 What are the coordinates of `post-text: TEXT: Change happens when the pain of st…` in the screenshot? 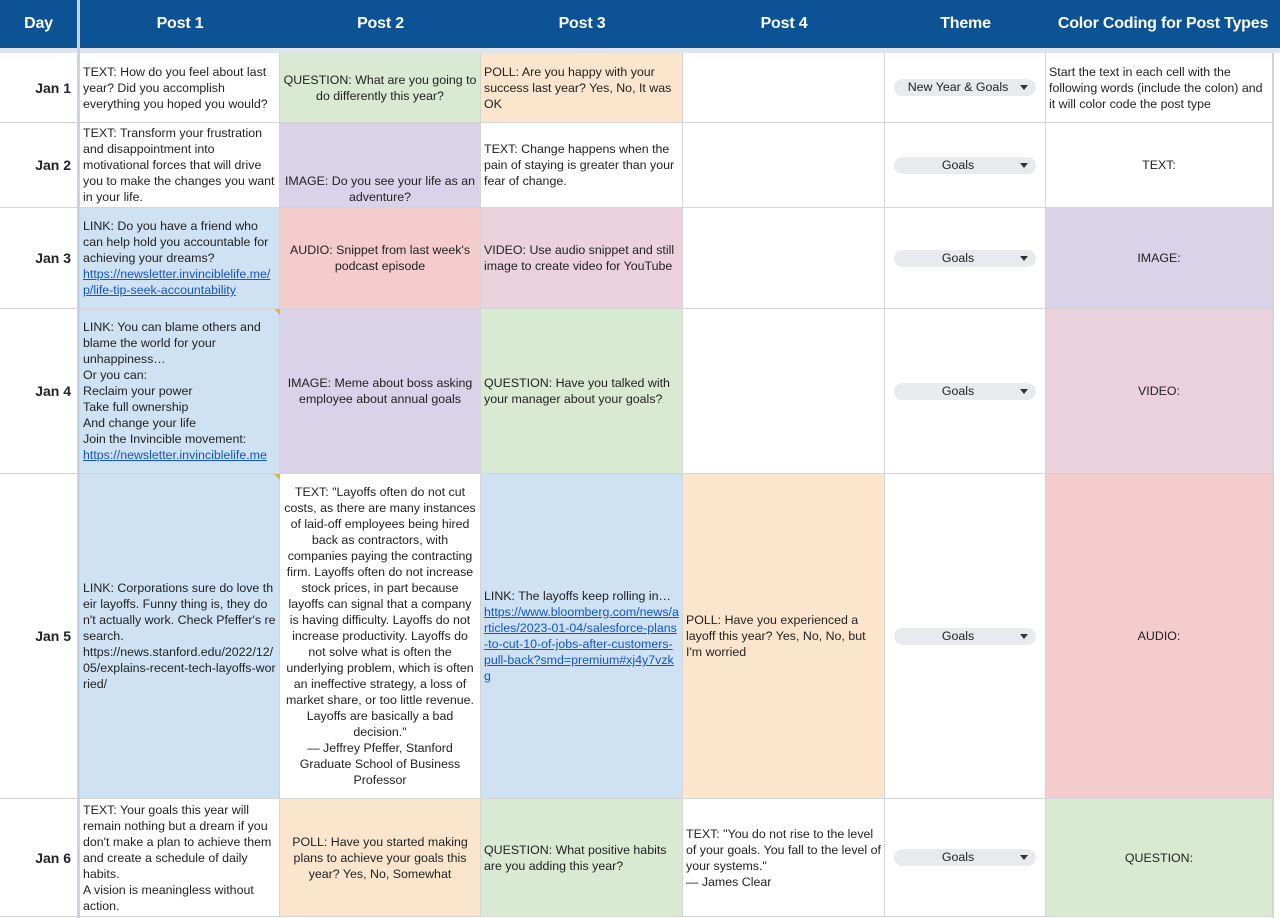 It's located at (581, 165).